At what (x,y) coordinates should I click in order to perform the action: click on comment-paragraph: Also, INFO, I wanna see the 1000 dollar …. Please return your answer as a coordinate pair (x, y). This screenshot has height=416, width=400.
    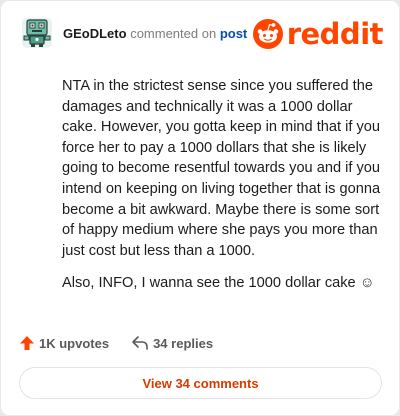
    Looking at the image, I should click on (218, 283).